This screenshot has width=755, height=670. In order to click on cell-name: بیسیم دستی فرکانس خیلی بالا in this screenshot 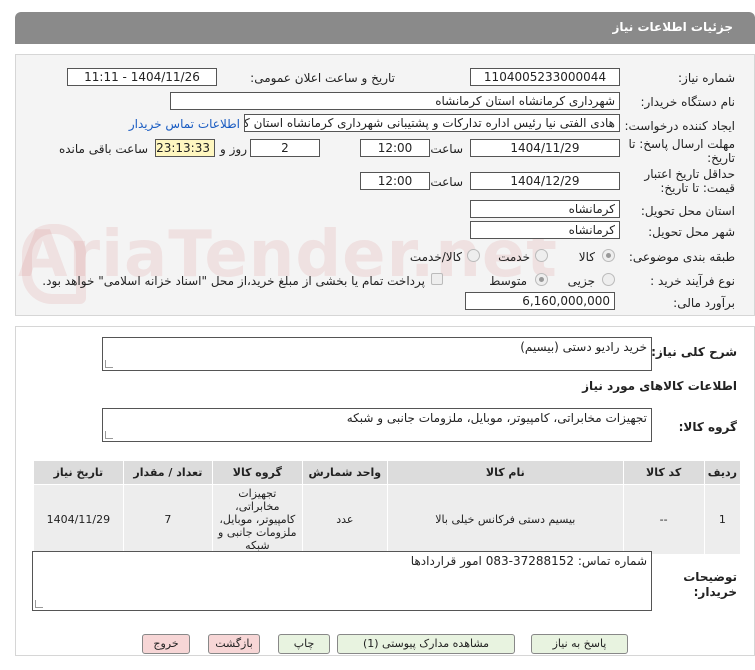, I will do `click(505, 519)`.